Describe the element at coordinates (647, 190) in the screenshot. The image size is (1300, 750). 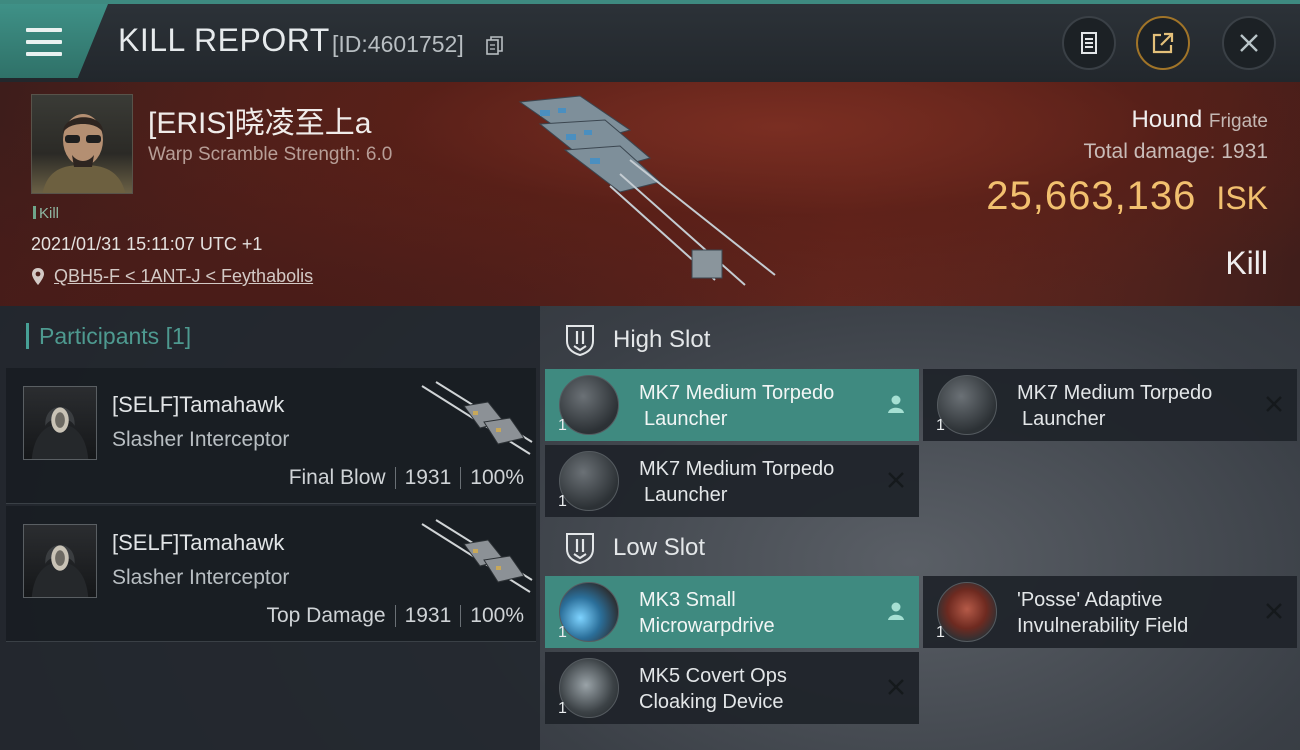
I see `victim-ship-image` at that location.